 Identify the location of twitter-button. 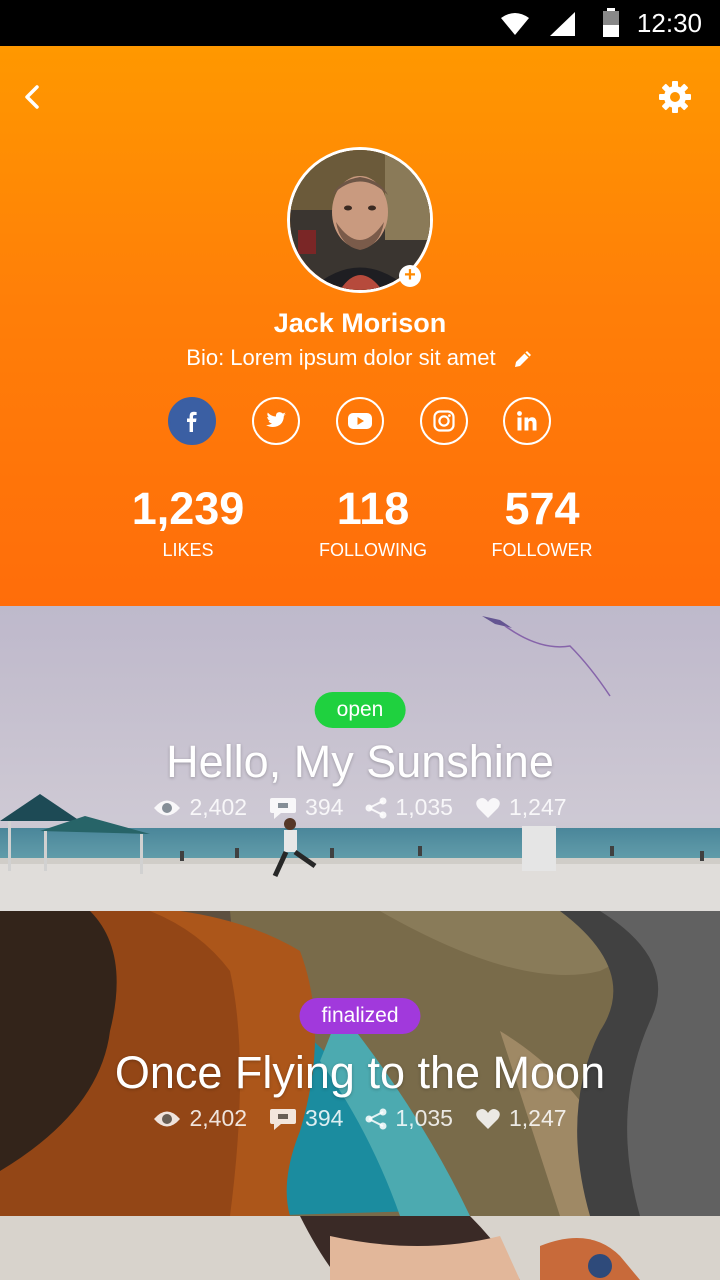
(276, 421).